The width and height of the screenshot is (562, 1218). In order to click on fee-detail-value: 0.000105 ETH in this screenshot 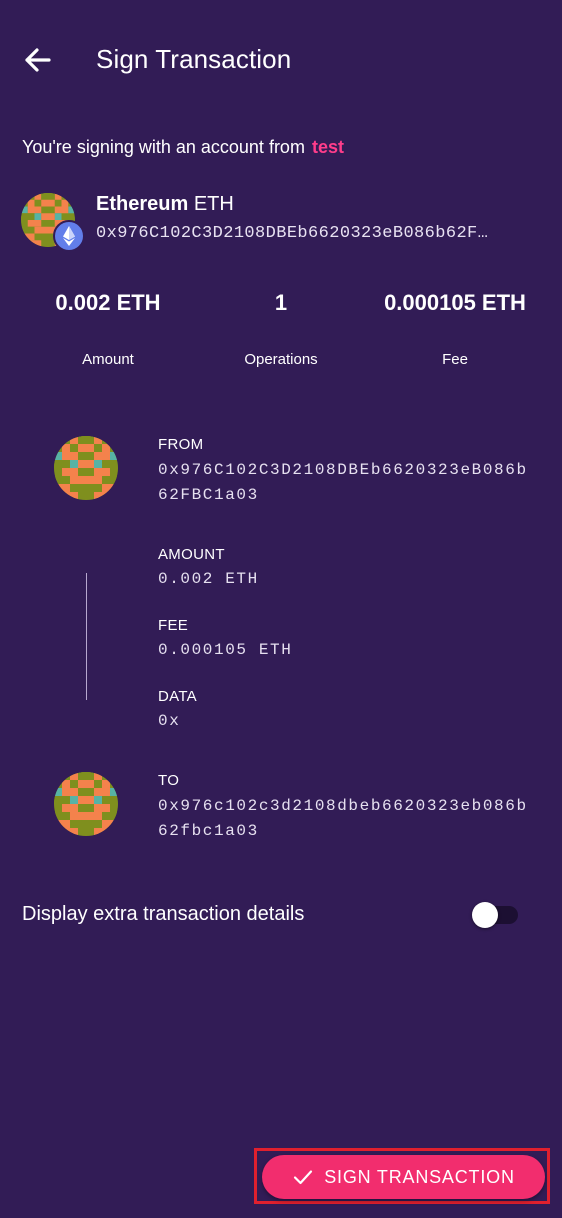, I will do `click(225, 650)`.